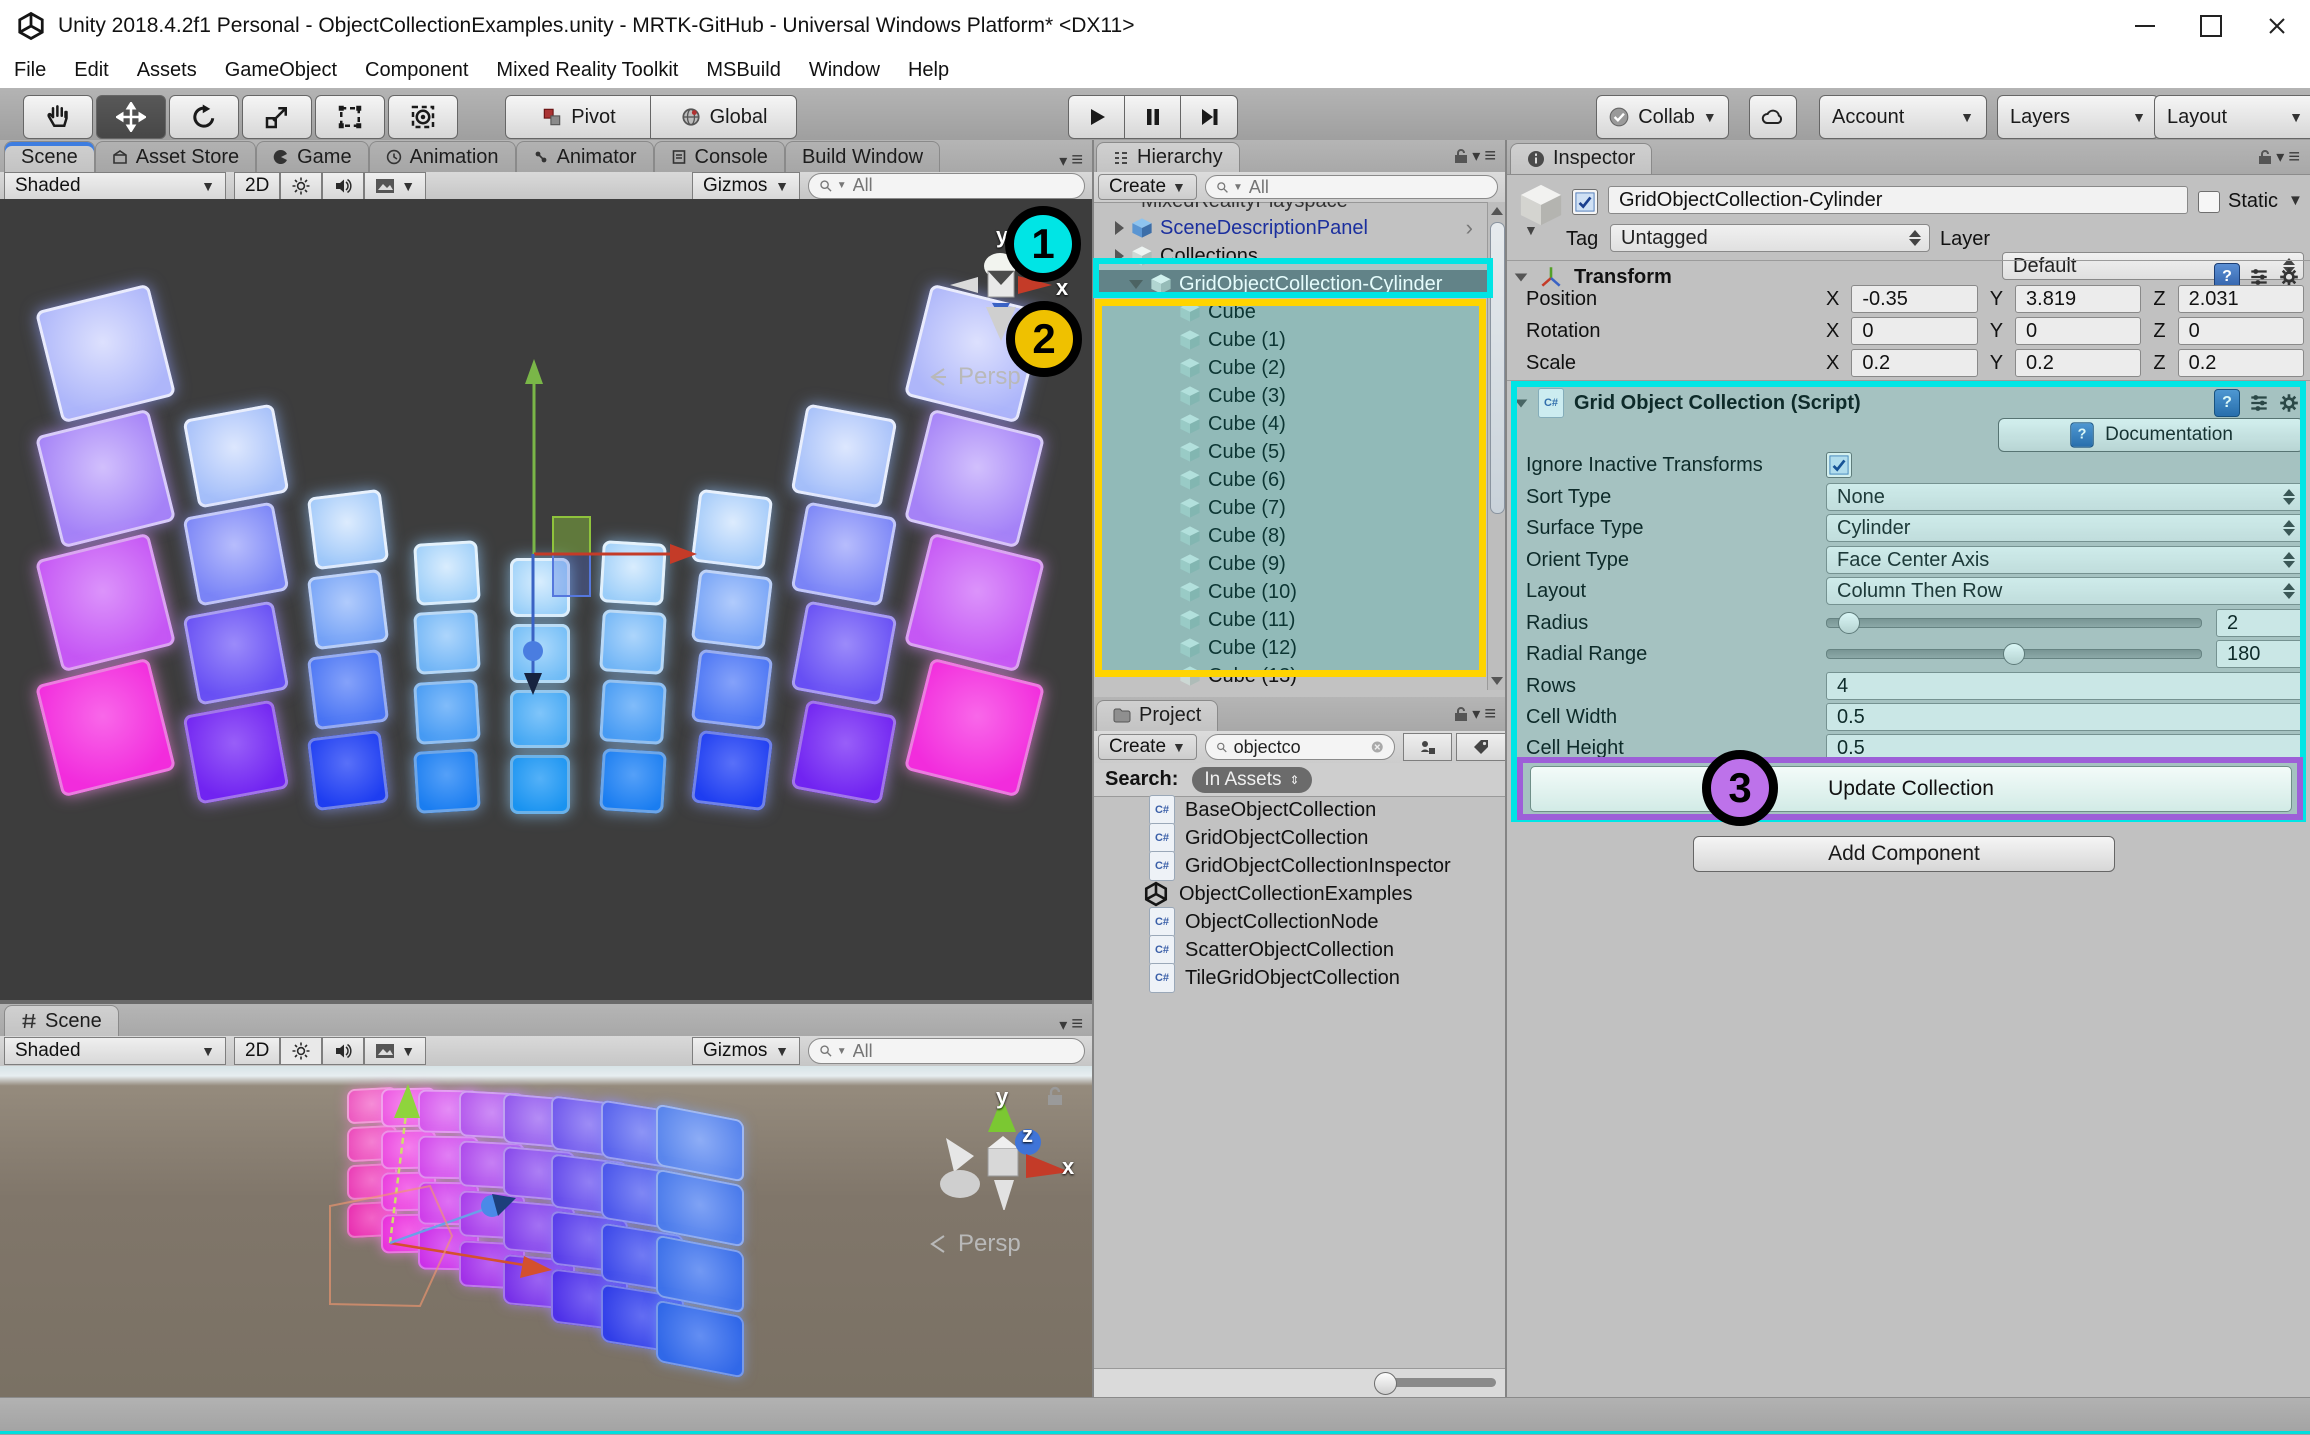 The width and height of the screenshot is (2310, 1435). What do you see at coordinates (175, 156) in the screenshot?
I see `tab-asset-store: Asset Store` at bounding box center [175, 156].